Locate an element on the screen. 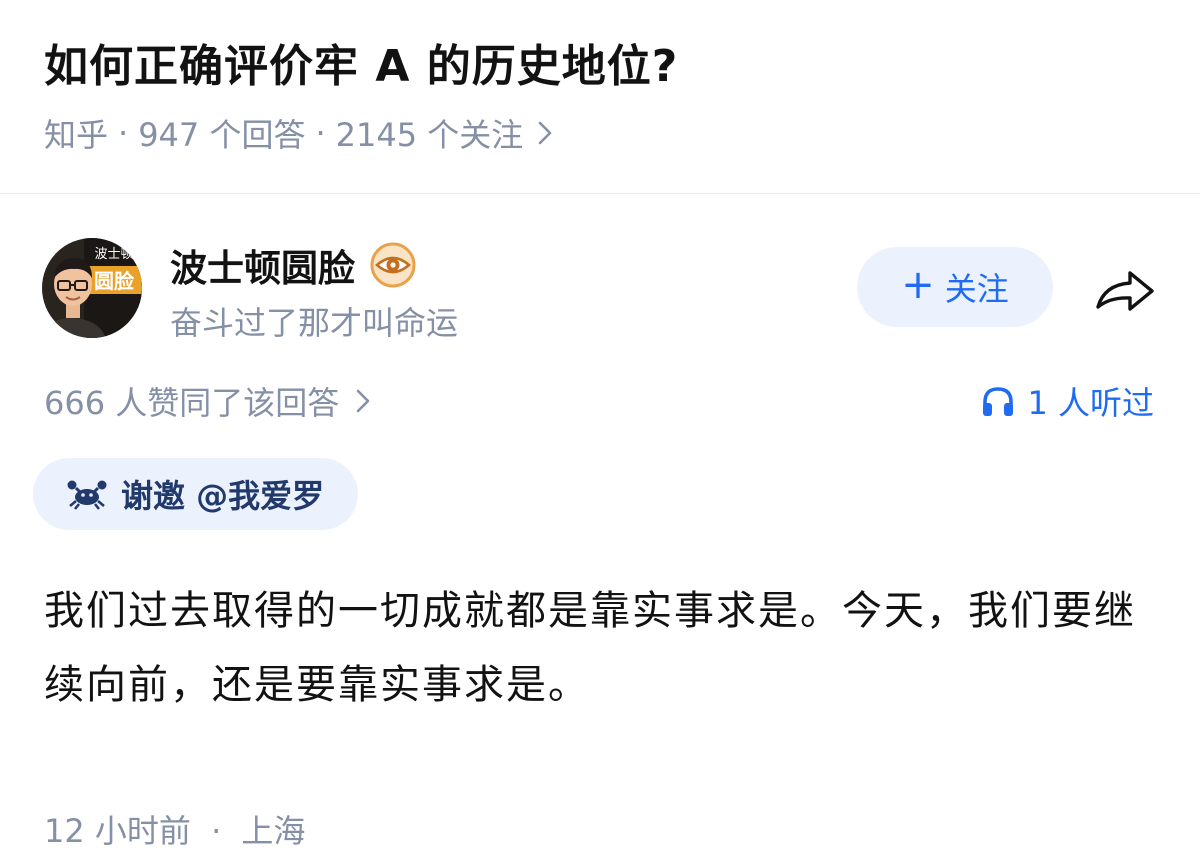  author-bio: 奋斗过了那才叫命运 is located at coordinates (314, 323).